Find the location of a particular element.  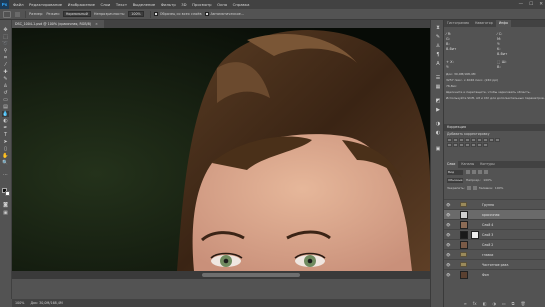

move-tool-icon: ✥ is located at coordinates (5, 30).